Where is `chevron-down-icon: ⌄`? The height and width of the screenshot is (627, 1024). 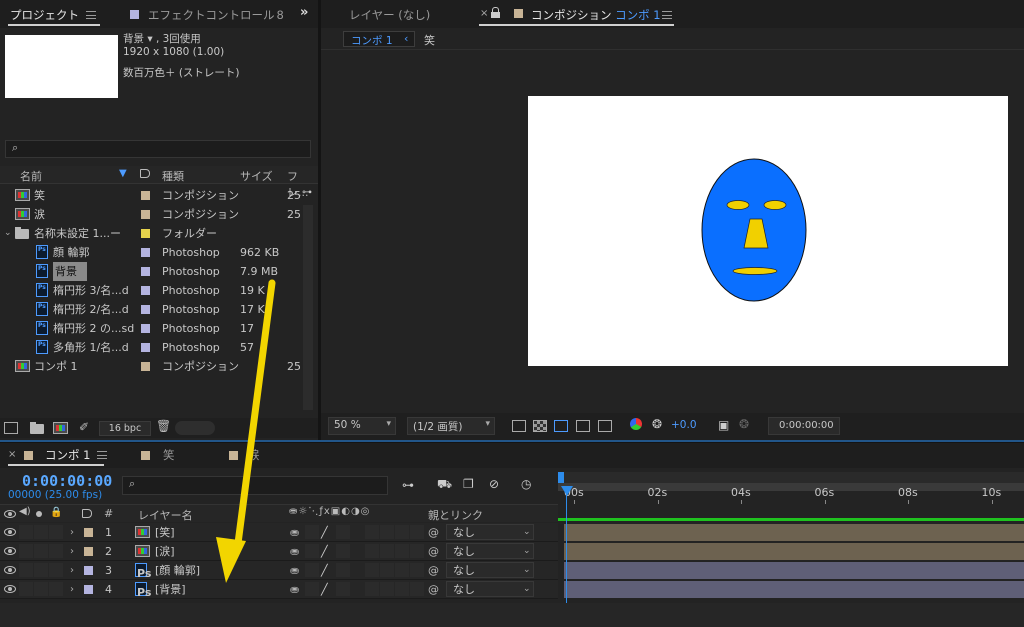
chevron-down-icon: ⌄ is located at coordinates (8, 233).